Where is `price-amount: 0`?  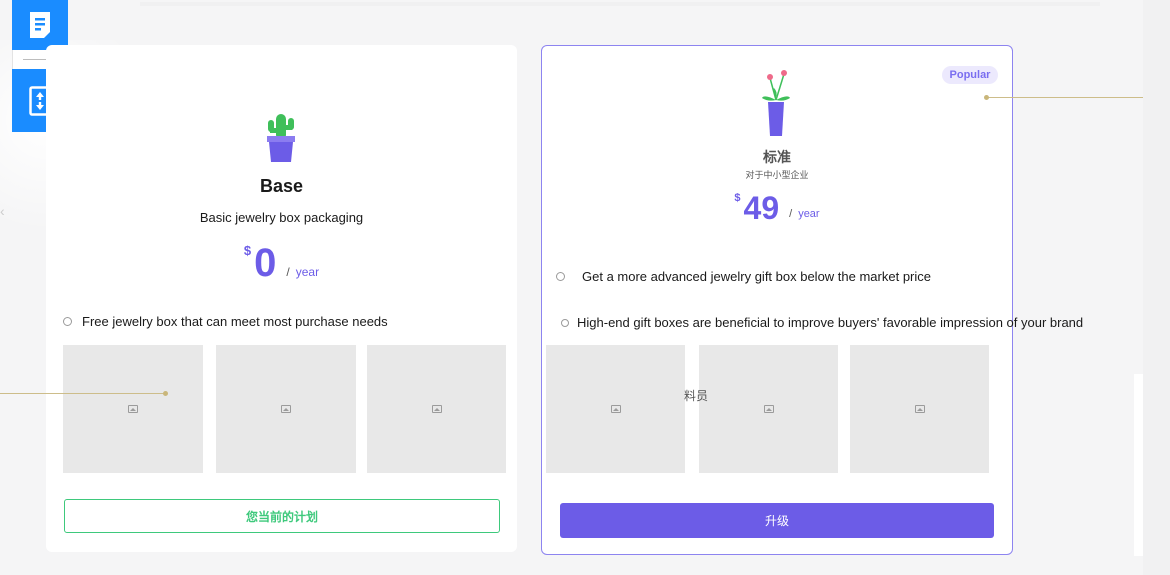
price-amount: 0 is located at coordinates (265, 263).